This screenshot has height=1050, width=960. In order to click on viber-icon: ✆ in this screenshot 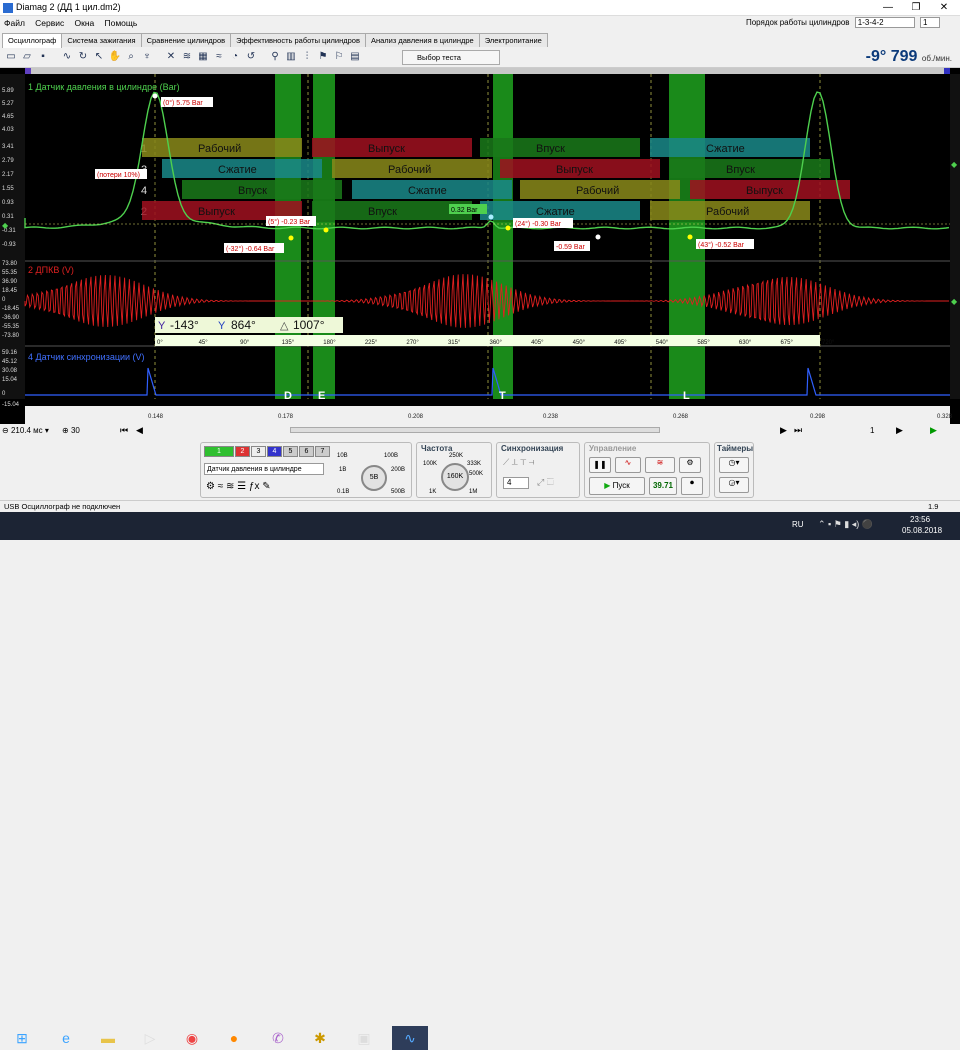, I will do `click(278, 1038)`.